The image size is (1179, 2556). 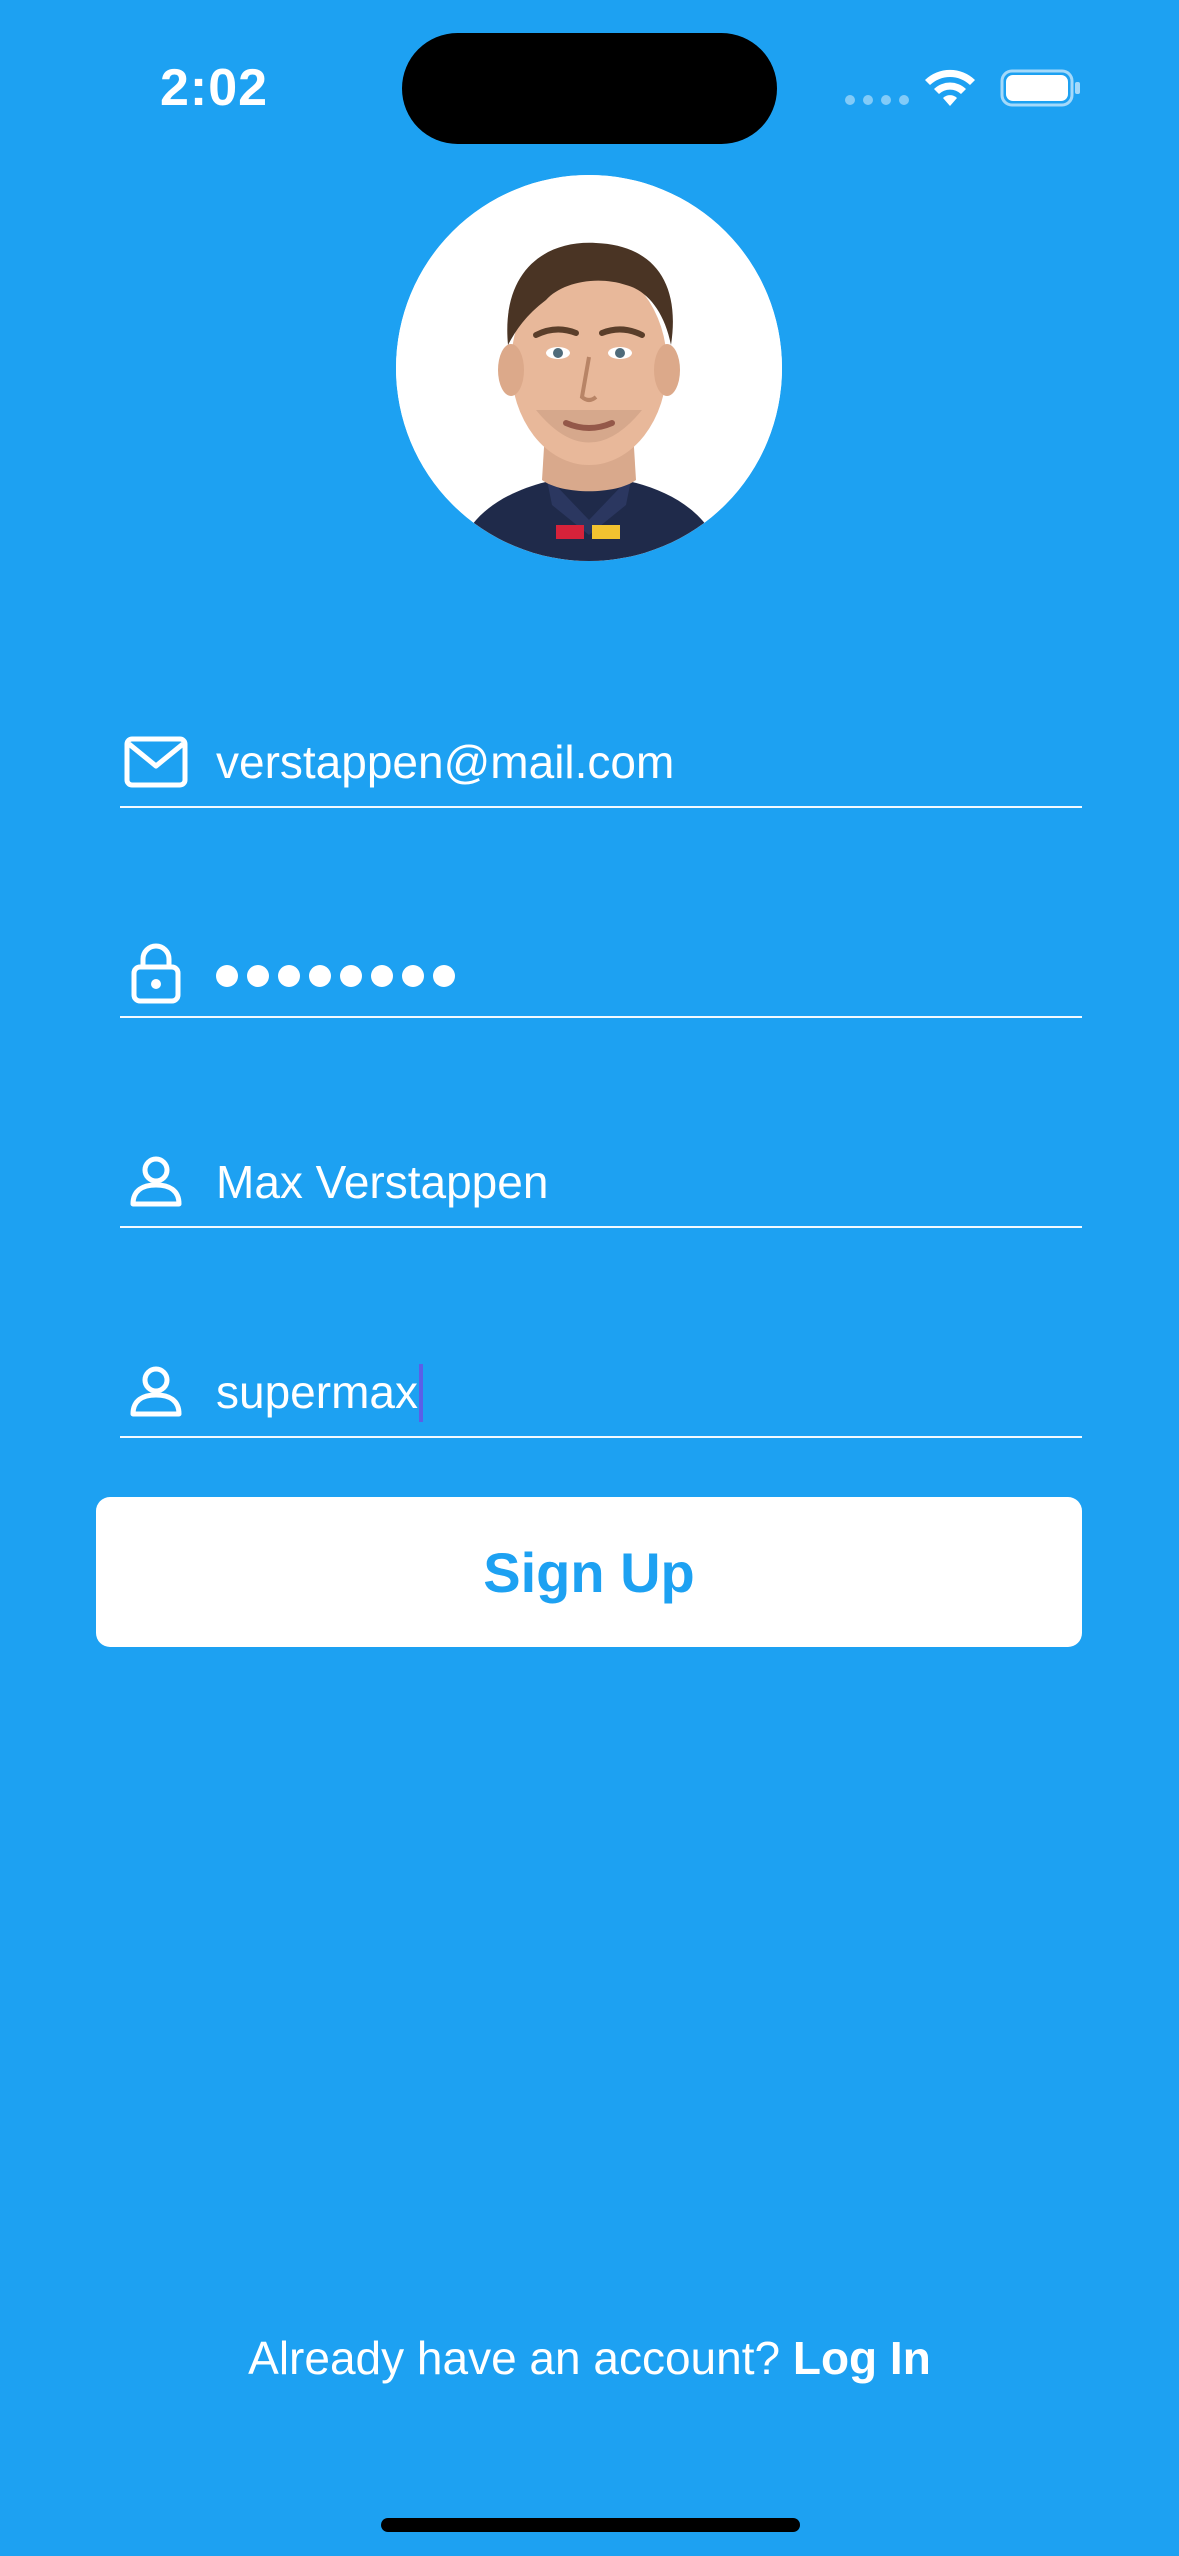 I want to click on battery-icon, so click(x=1041, y=88).